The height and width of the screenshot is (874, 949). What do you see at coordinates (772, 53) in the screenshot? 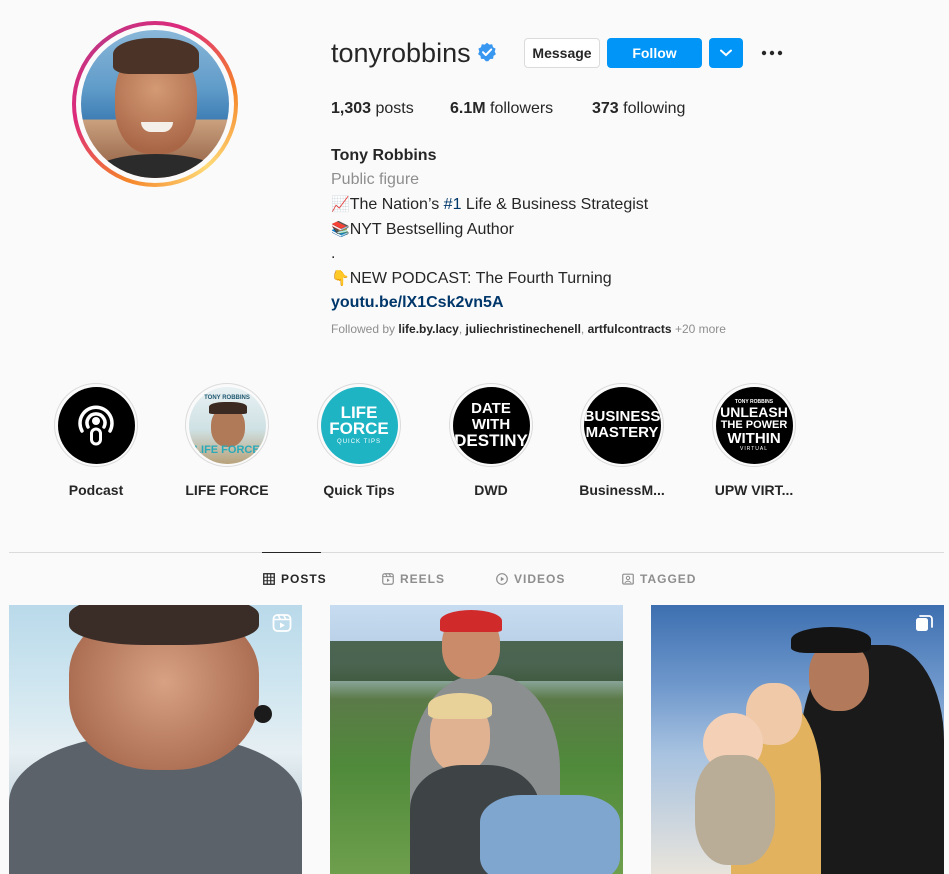
I see `more-options-icon` at bounding box center [772, 53].